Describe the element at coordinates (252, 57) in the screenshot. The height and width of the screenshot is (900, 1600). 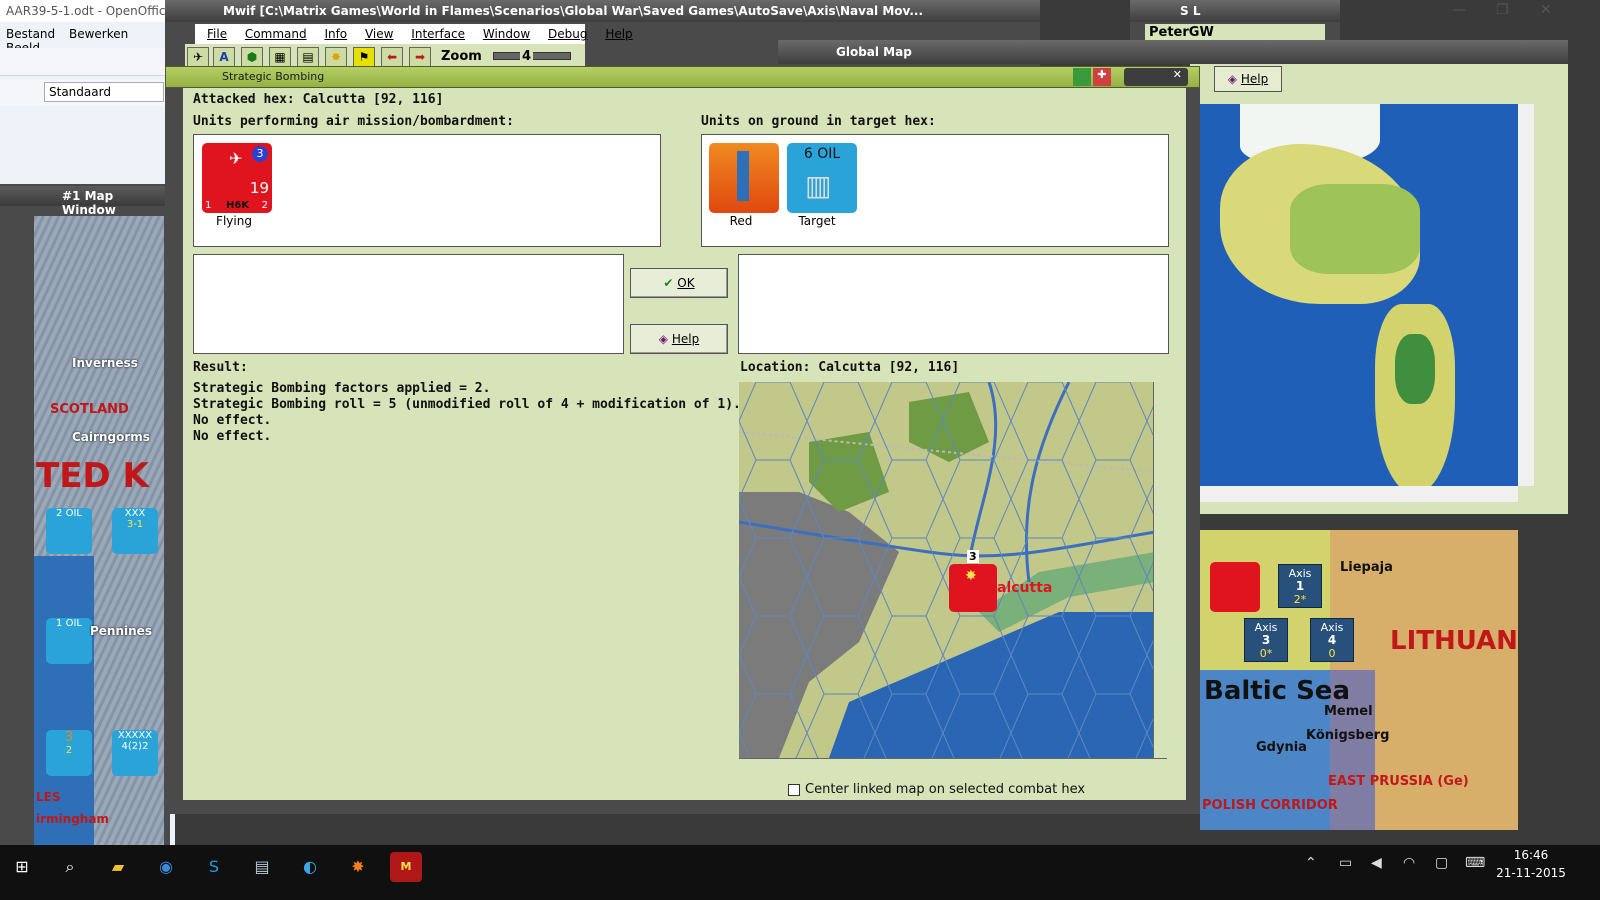
I see `hex-icon: ⬢` at that location.